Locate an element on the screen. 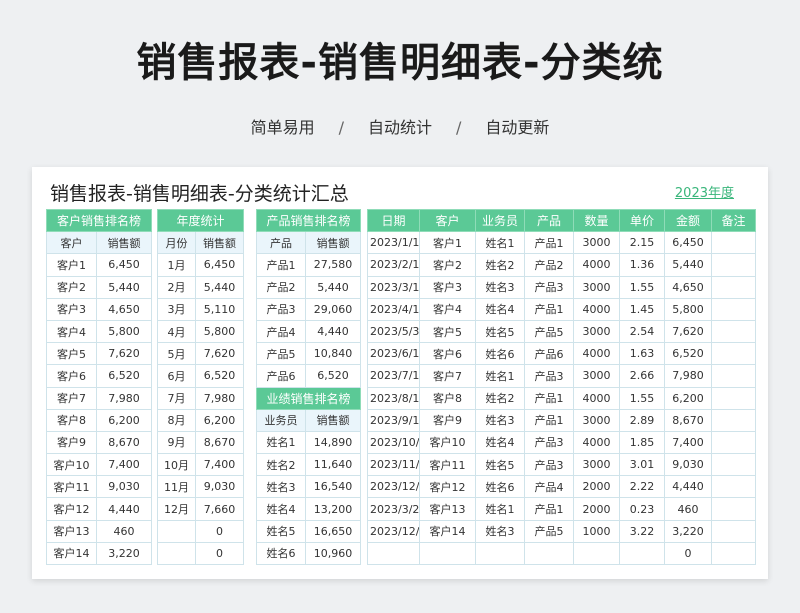  table-cell: 产品4 is located at coordinates (281, 331).